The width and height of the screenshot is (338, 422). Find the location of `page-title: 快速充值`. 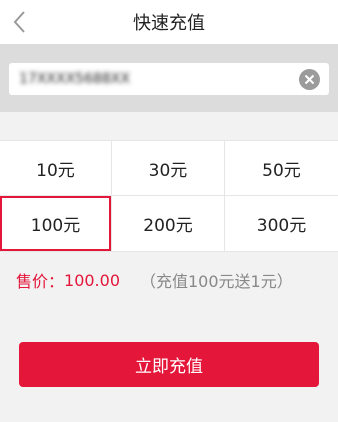

page-title: 快速充值 is located at coordinates (169, 23).